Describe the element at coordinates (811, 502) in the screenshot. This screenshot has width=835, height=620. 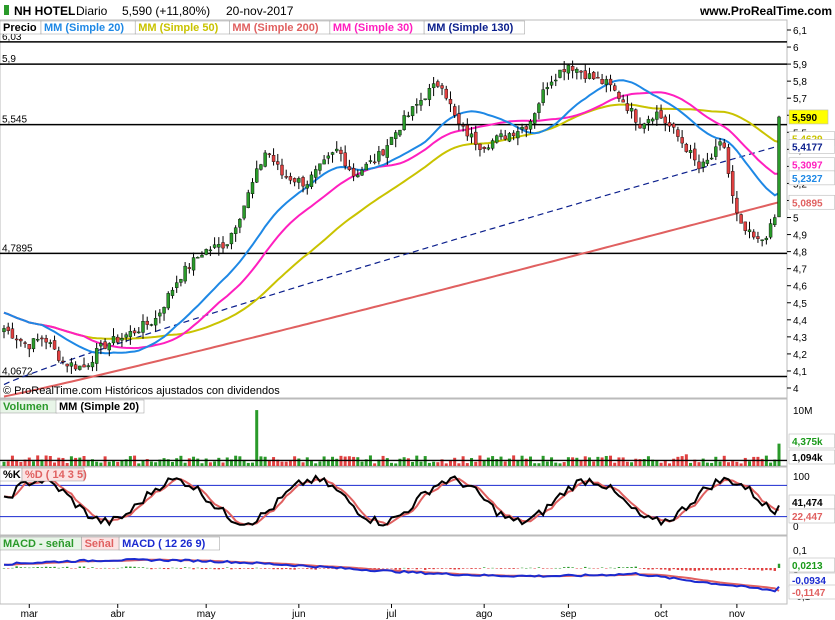
I see `stochastic-y-axis: 100 0 41,474 22,447` at that location.